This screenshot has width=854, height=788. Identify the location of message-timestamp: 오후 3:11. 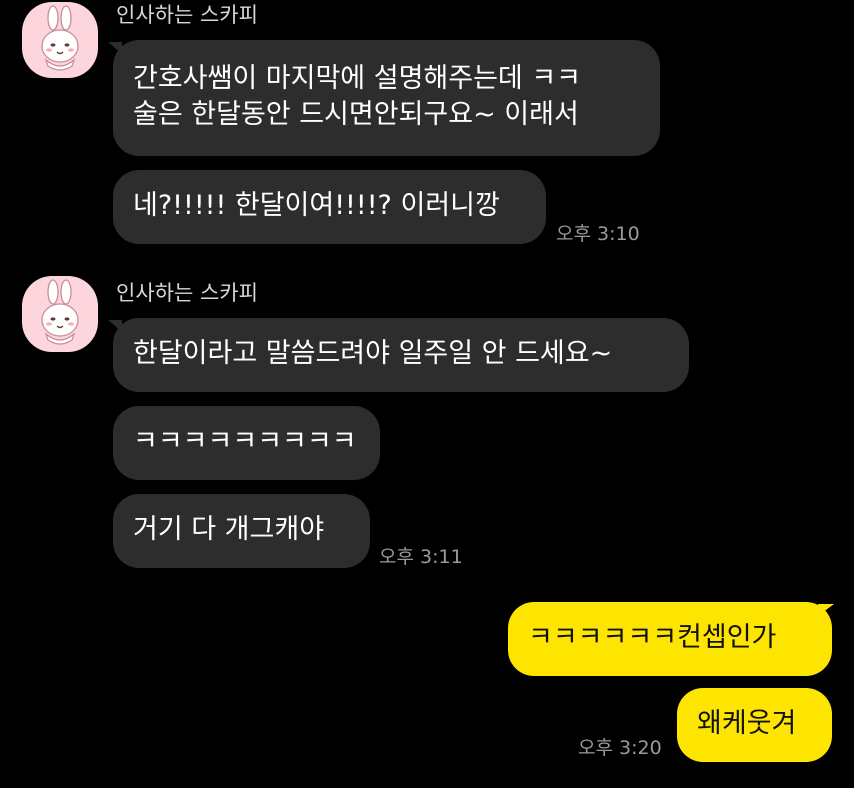
(421, 557).